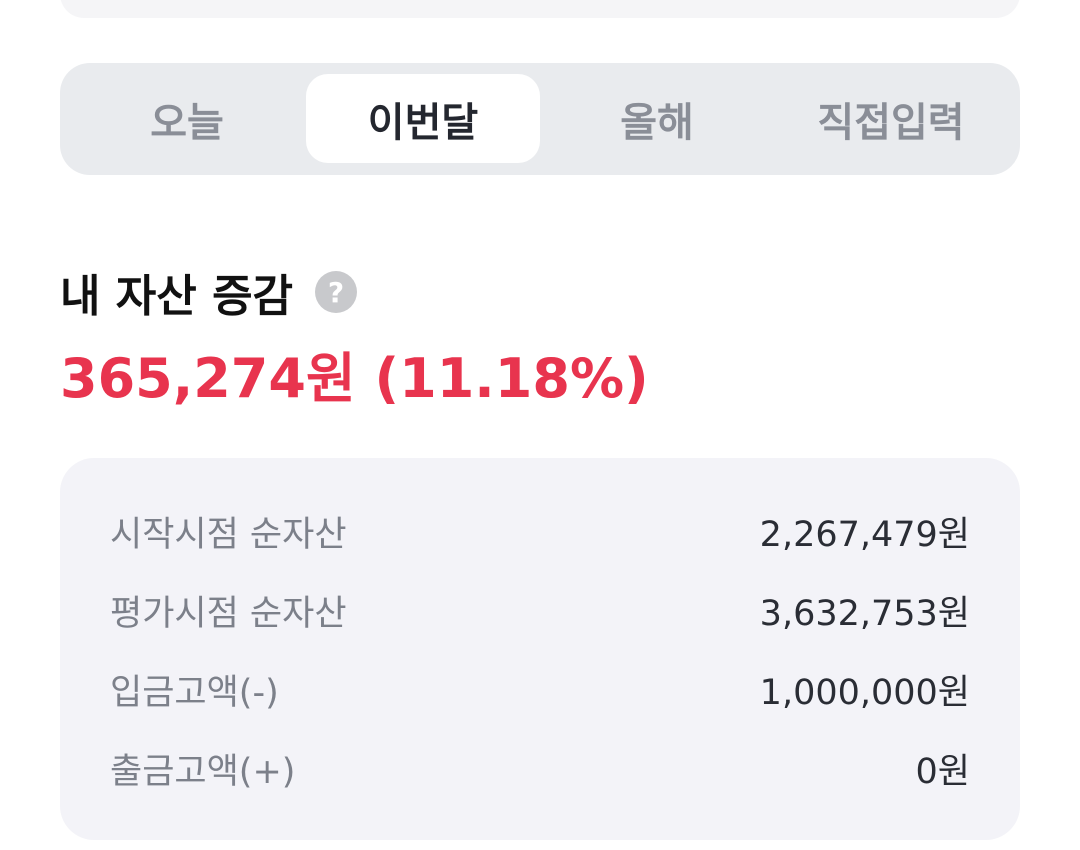 The width and height of the screenshot is (1080, 850). I want to click on detail-label: 시작시점 순자산, so click(228, 534).